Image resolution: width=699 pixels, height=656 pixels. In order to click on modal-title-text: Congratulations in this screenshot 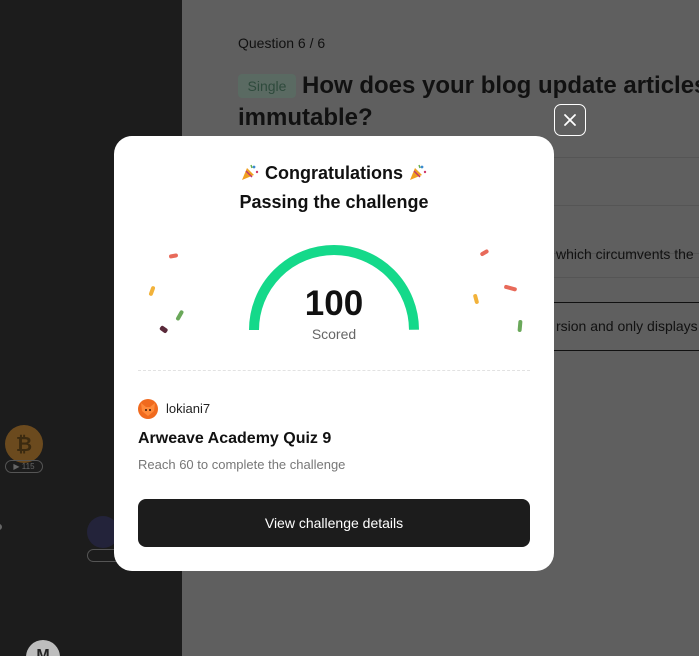, I will do `click(334, 173)`.